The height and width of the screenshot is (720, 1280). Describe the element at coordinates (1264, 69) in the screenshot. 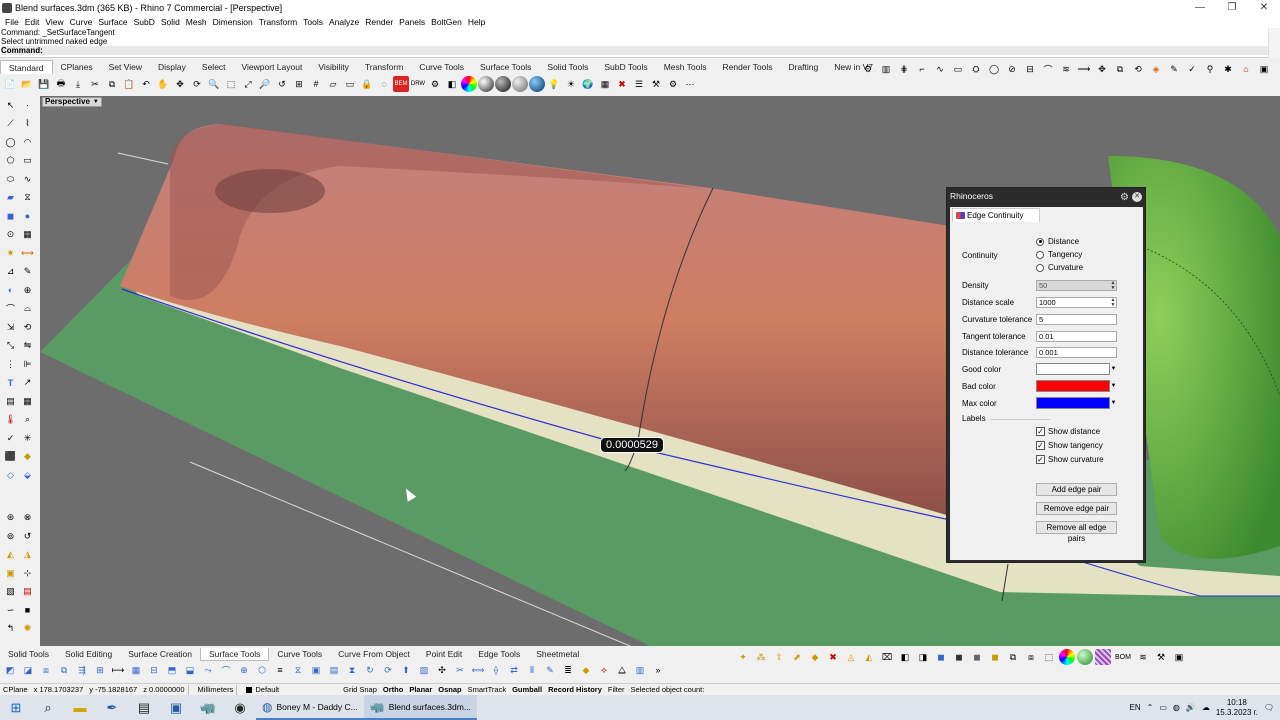

I see `window-icon: ▣` at that location.